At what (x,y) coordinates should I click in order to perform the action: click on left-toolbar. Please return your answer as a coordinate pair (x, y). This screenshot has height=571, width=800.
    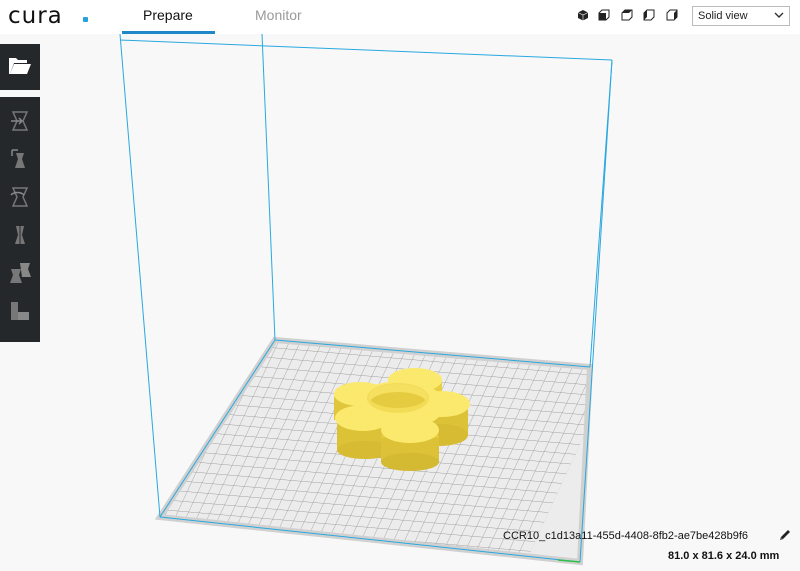
    Looking at the image, I should click on (20, 193).